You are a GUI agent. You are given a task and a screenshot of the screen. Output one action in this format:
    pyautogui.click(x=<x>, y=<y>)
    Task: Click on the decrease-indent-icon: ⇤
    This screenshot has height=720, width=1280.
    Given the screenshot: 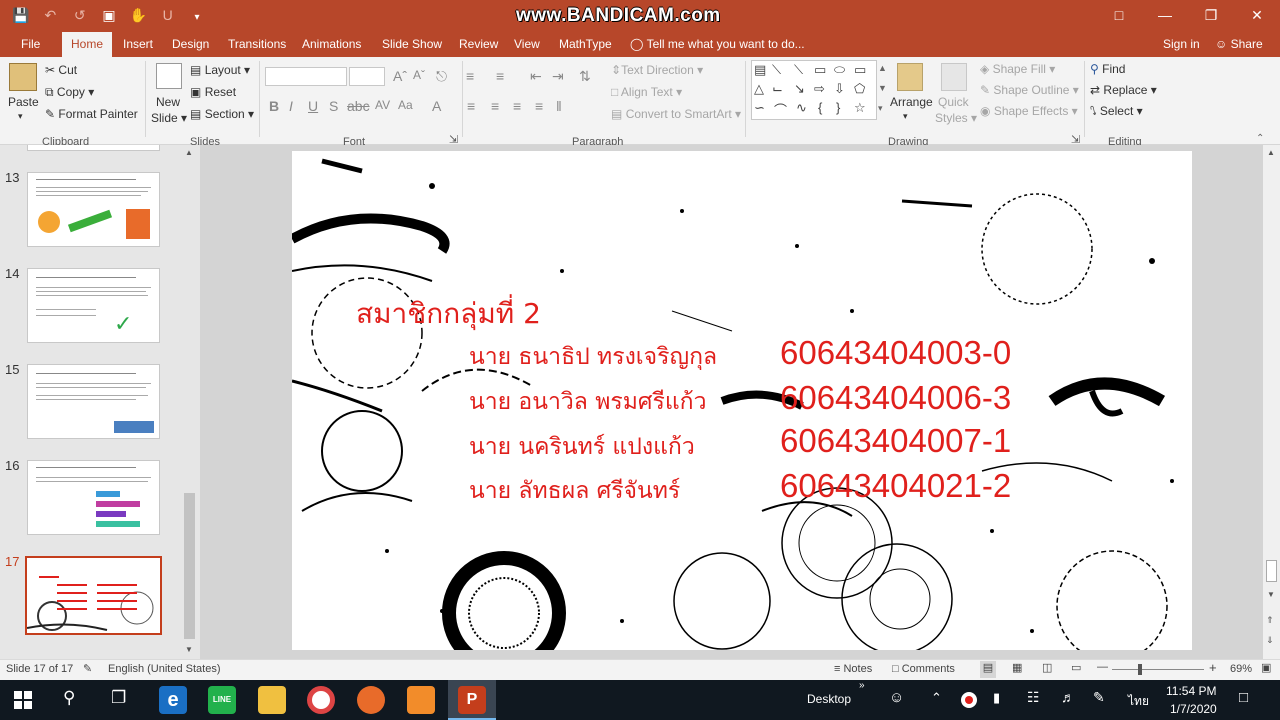 What is the action you would take?
    pyautogui.click(x=536, y=76)
    